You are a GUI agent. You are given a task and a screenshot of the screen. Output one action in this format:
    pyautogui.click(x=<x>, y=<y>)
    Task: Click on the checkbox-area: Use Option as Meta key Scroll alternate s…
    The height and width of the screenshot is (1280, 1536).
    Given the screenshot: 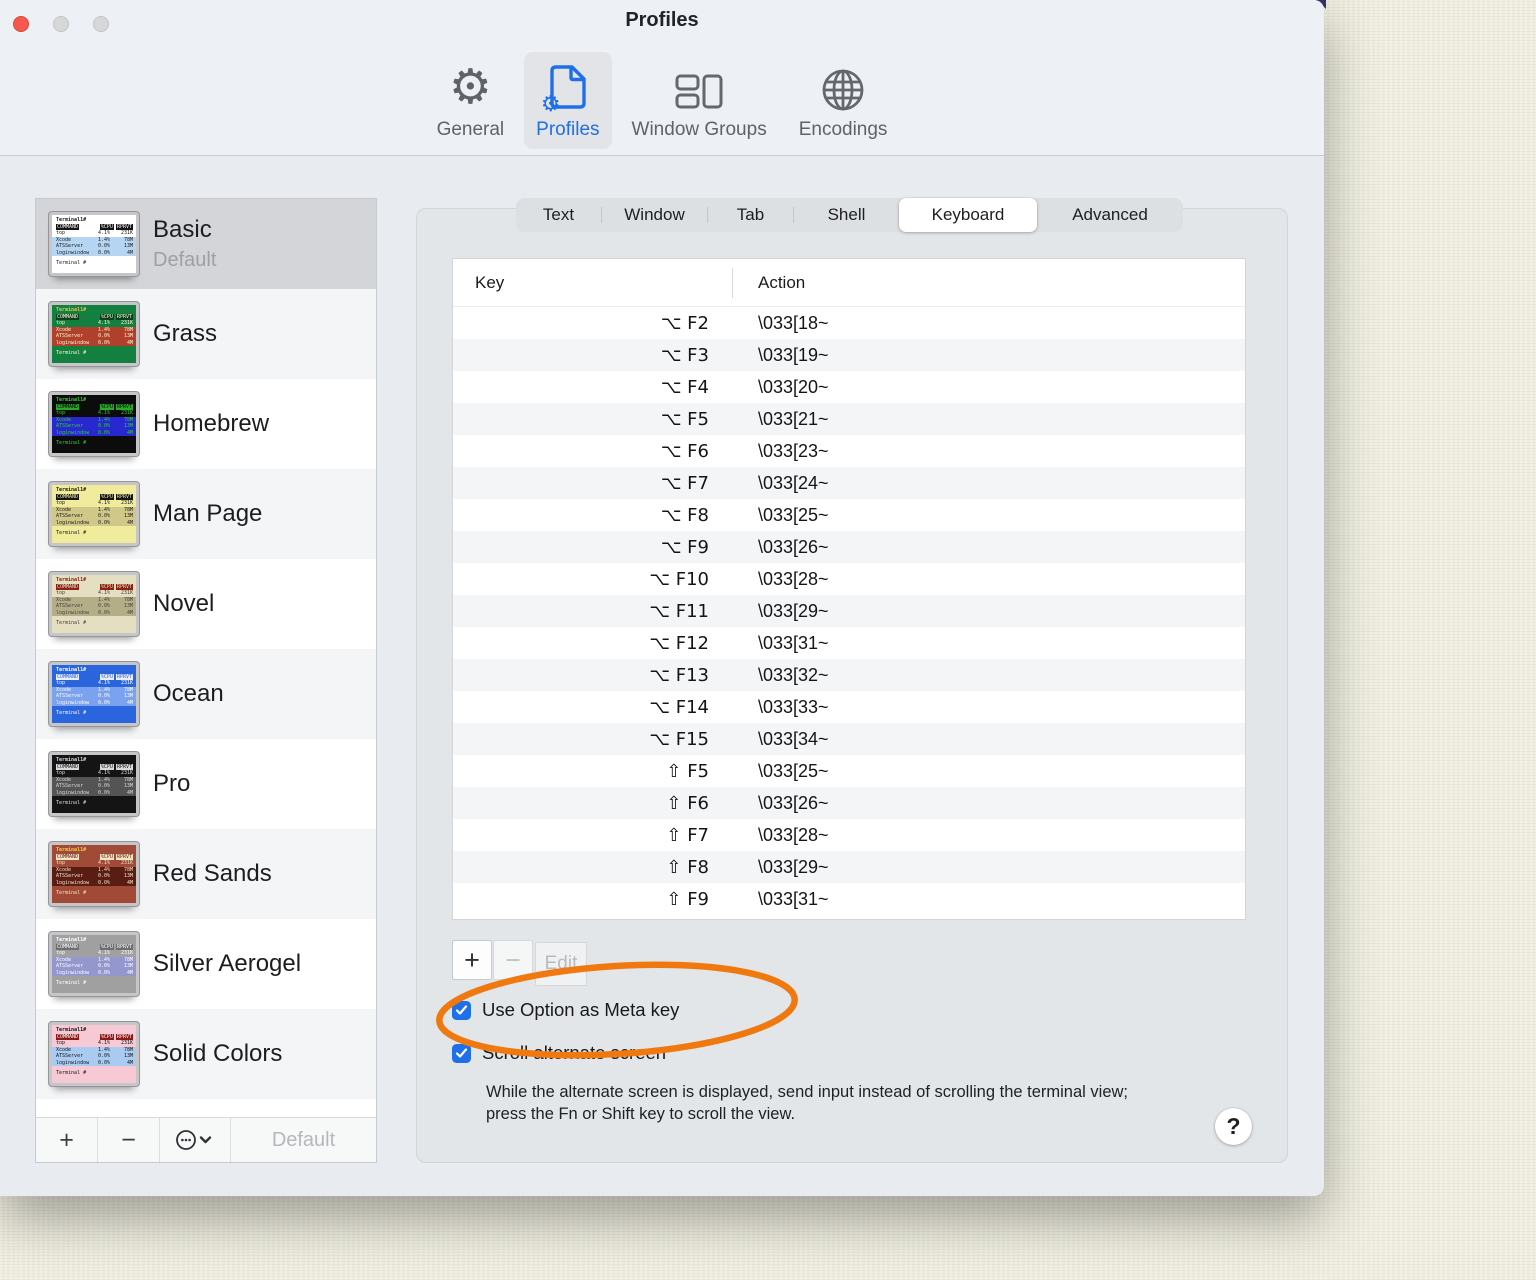 What is the action you would take?
    pyautogui.click(x=565, y=1031)
    